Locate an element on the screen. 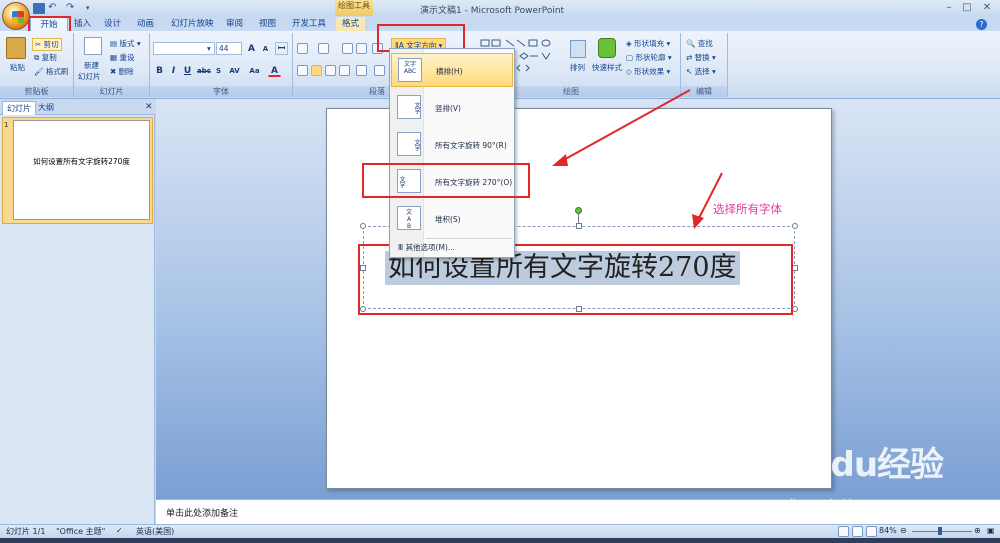 This screenshot has height=543, width=1000. select-button: ↖ 选择 ▾ is located at coordinates (701, 71).